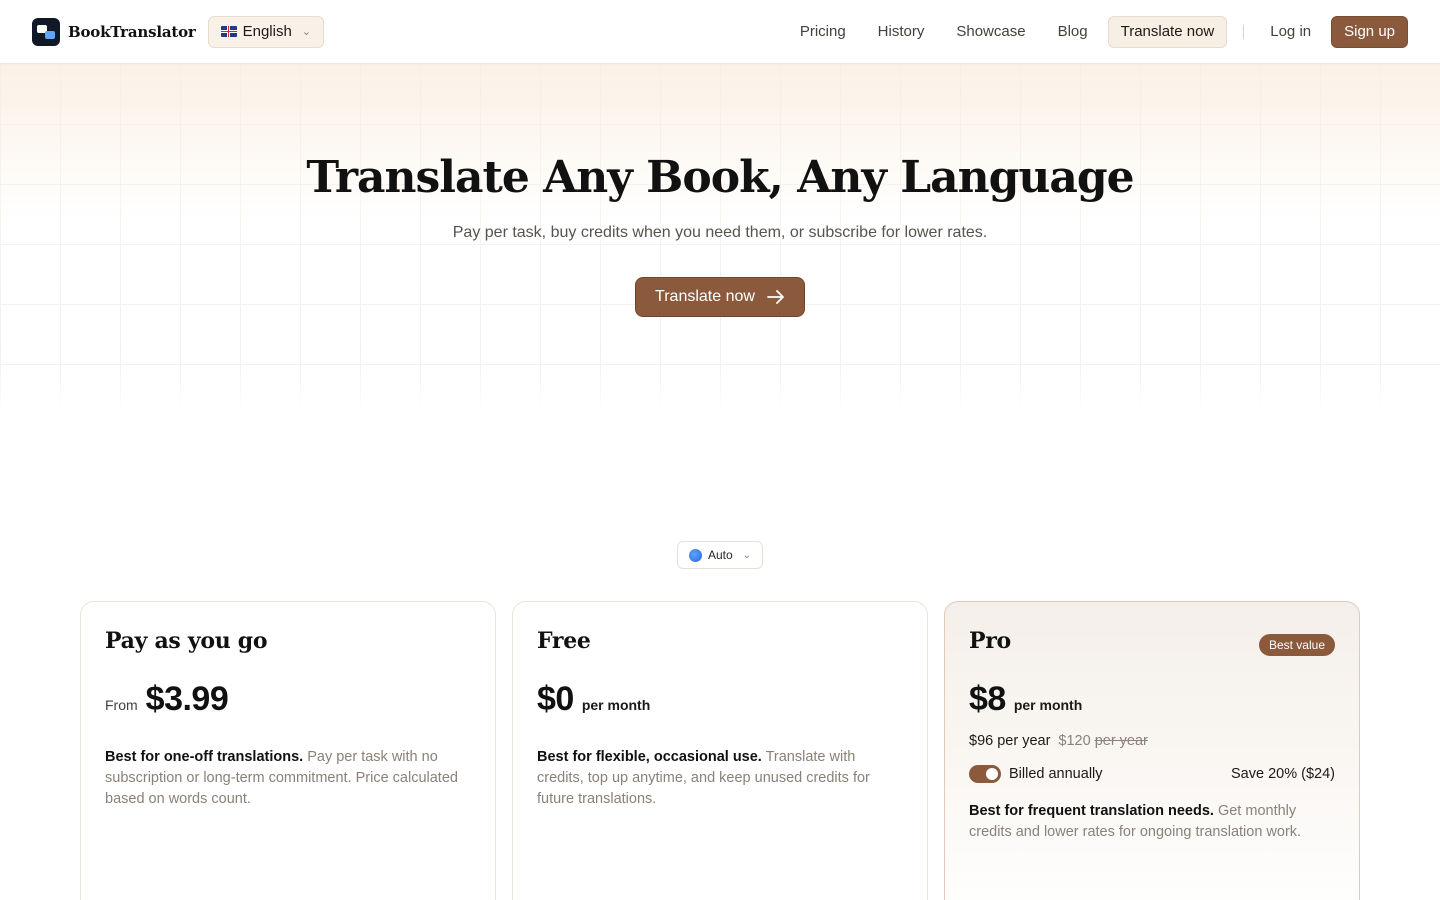  Describe the element at coordinates (121, 705) in the screenshot. I see `price-prefix: From` at that location.